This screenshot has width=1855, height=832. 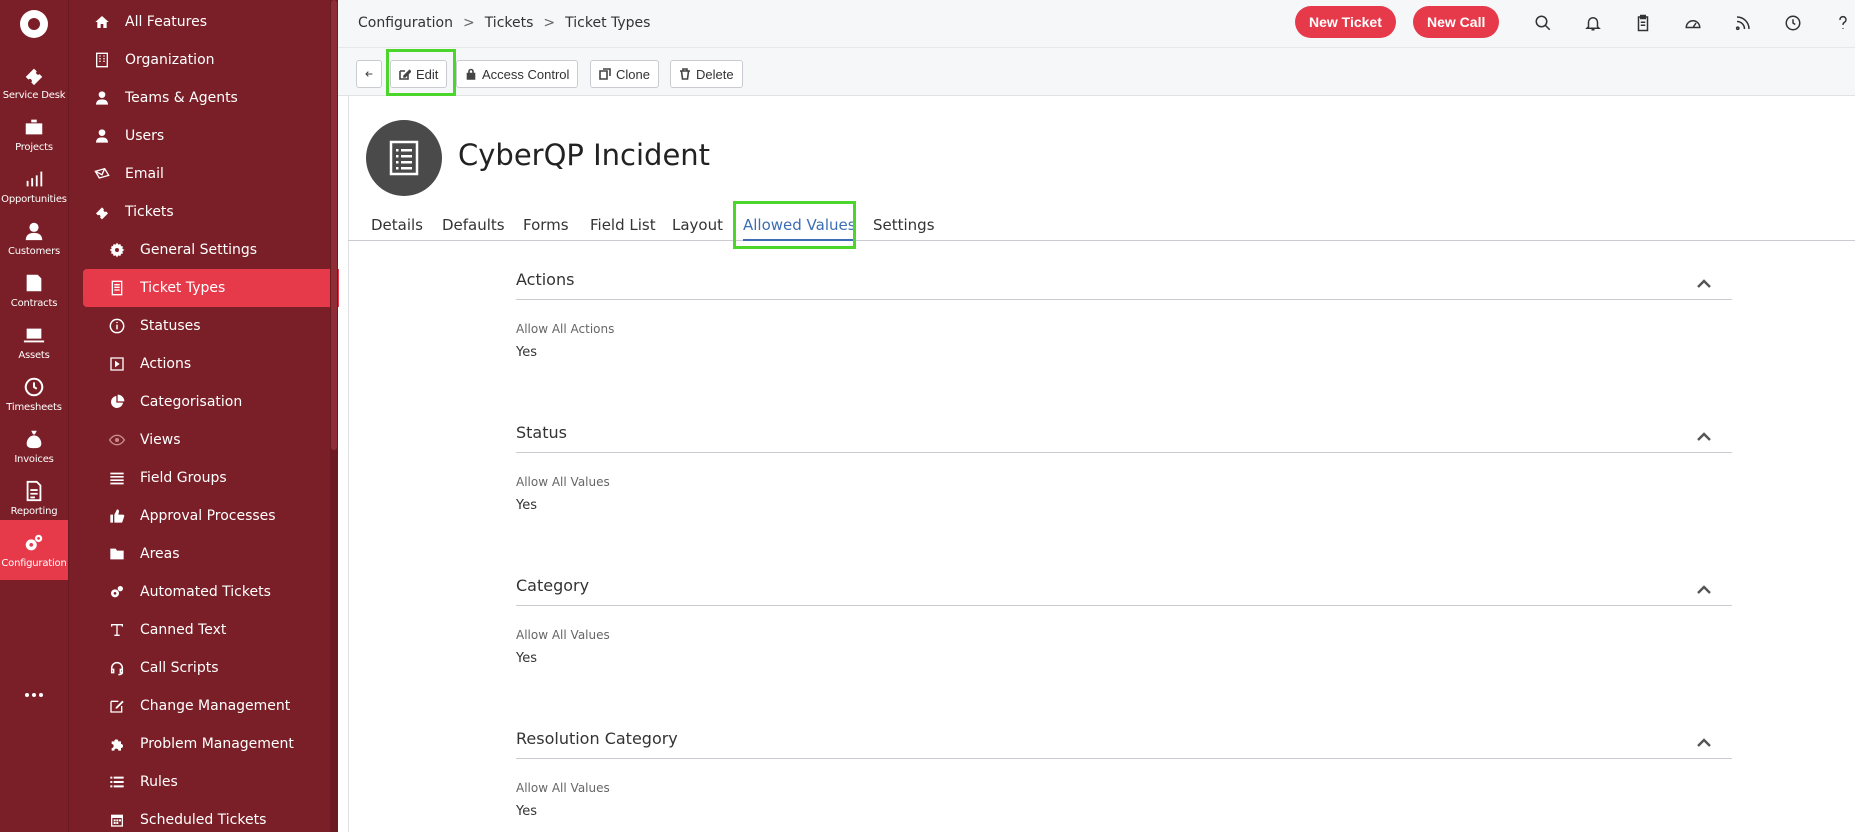 What do you see at coordinates (102, 98) in the screenshot?
I see `person-icon` at bounding box center [102, 98].